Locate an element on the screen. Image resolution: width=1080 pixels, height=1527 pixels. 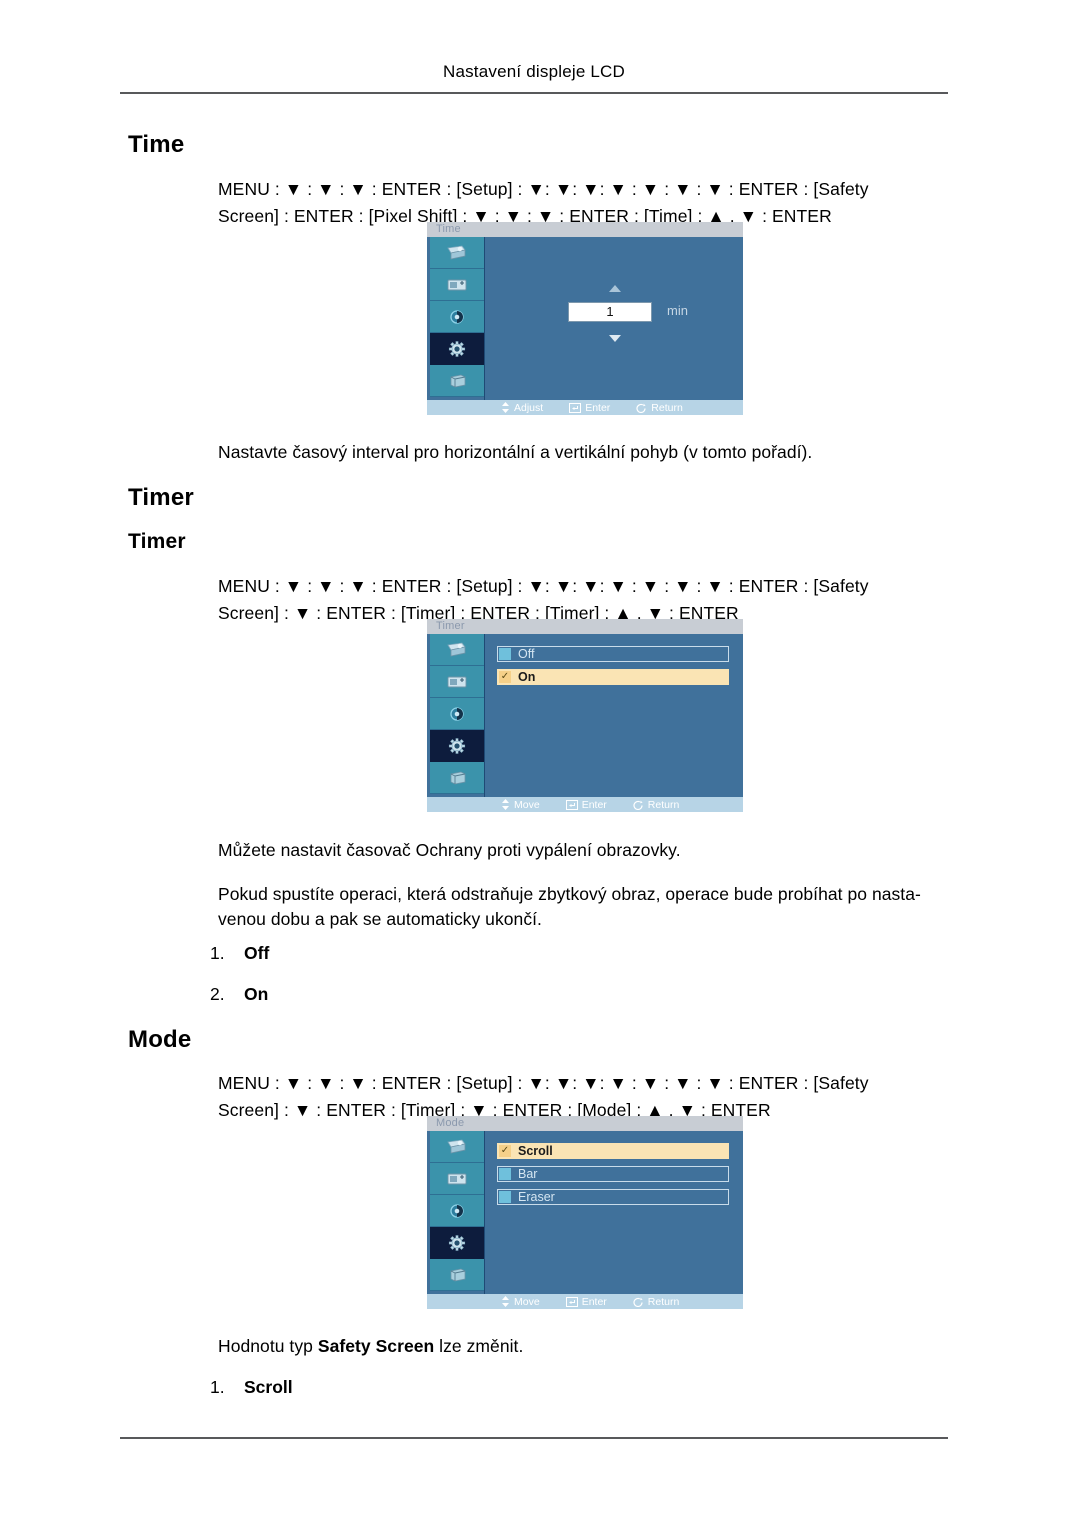
footer-enter-label: Enter is located at coordinates (598, 407).